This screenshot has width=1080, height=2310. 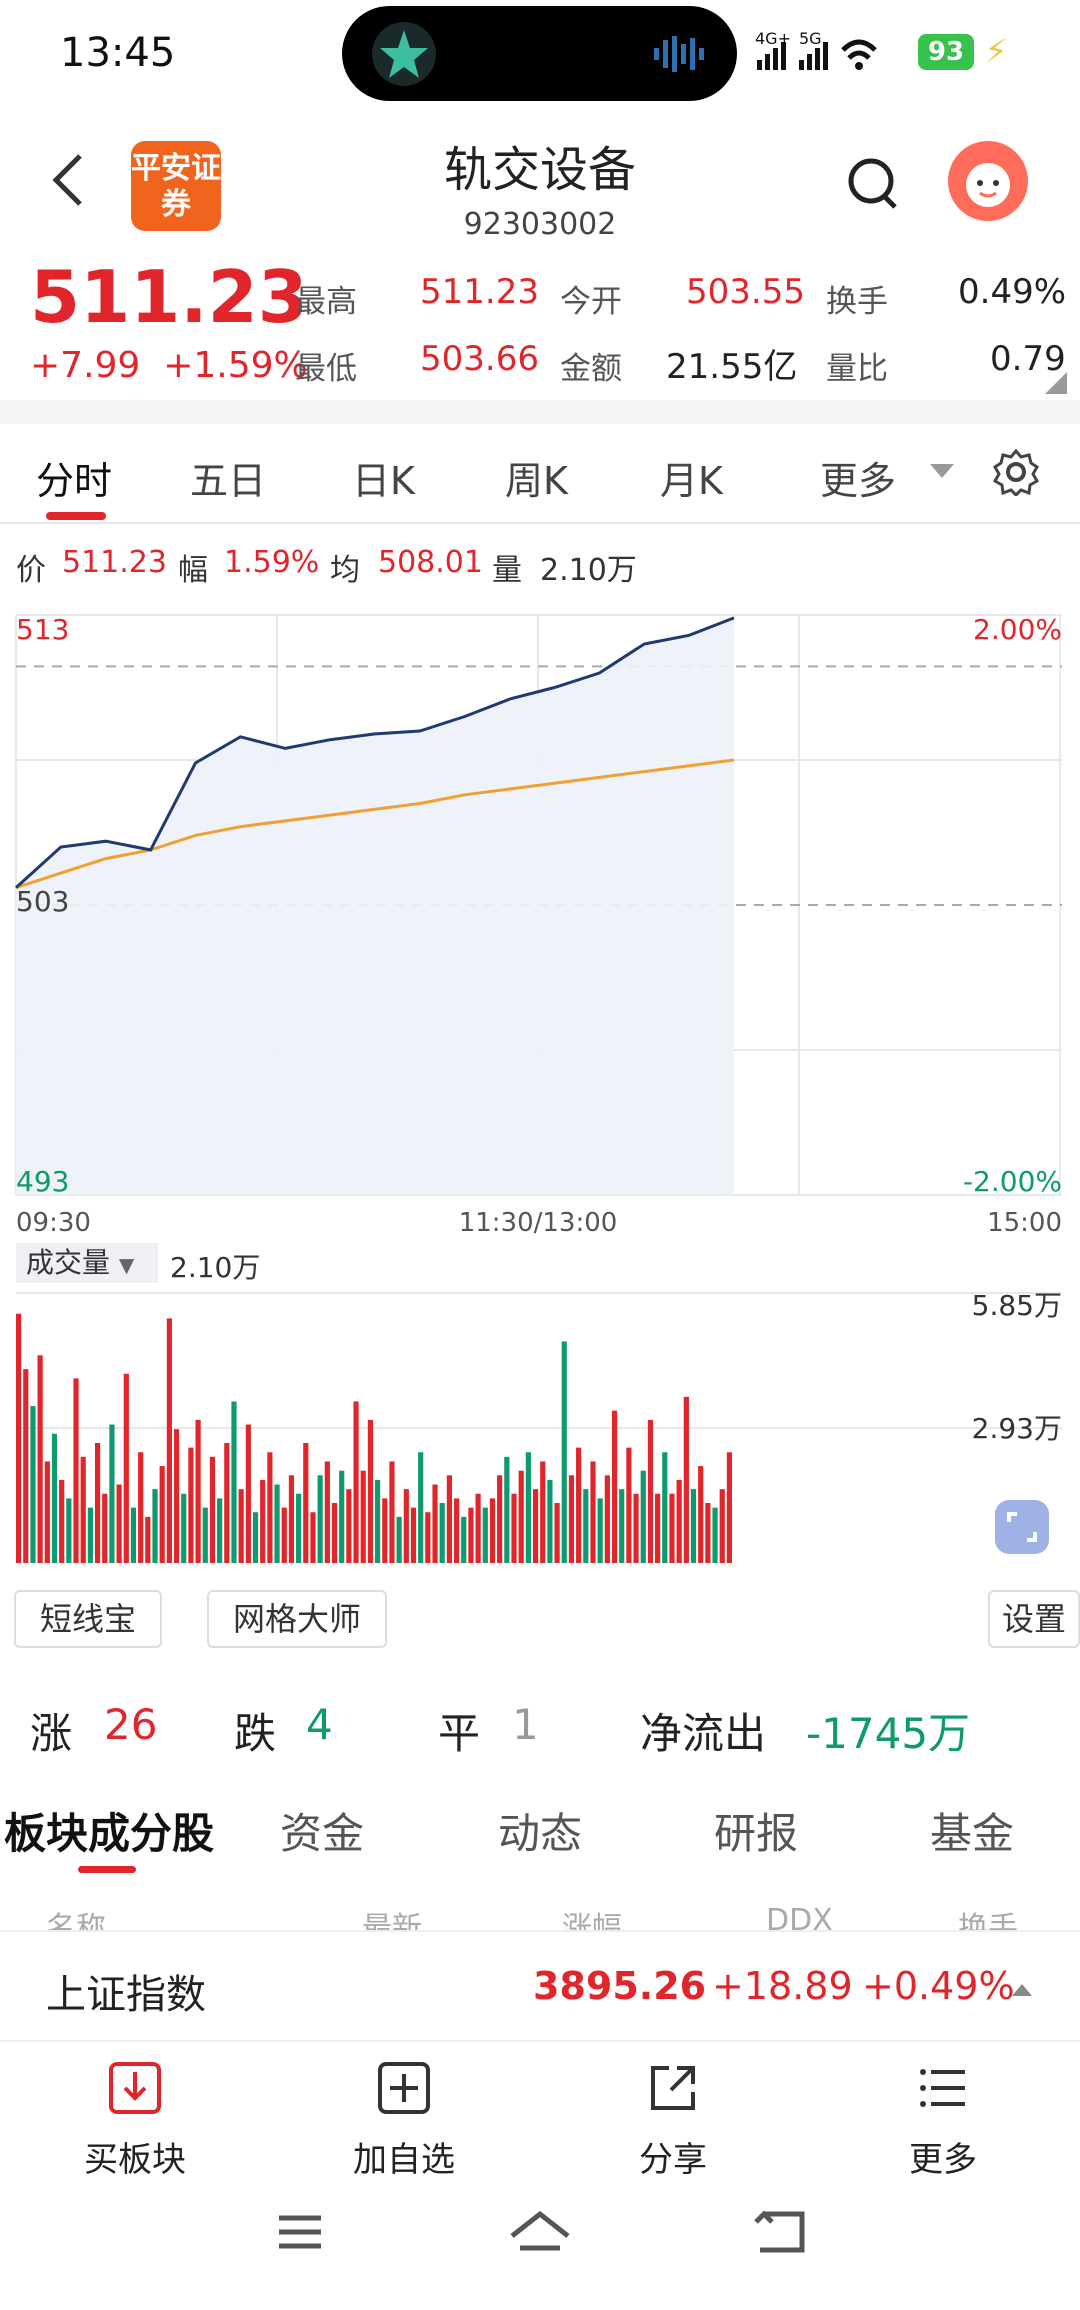 I want to click on search-icon, so click(x=873, y=185).